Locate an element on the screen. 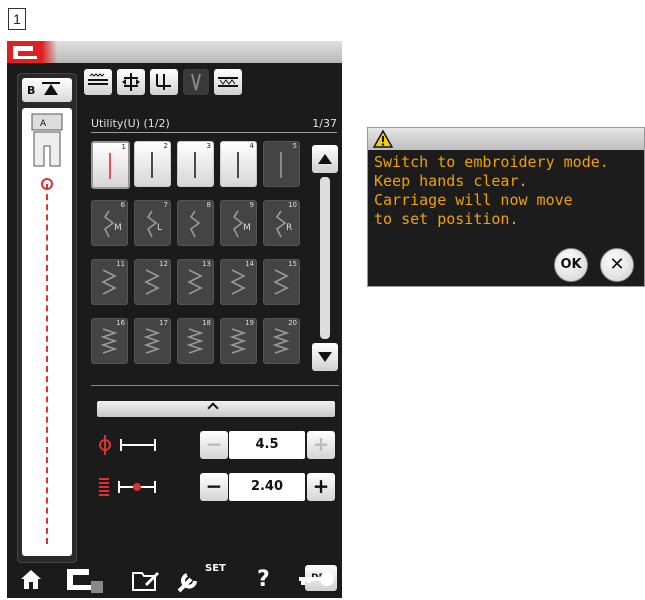  elongation-button is located at coordinates (228, 82).